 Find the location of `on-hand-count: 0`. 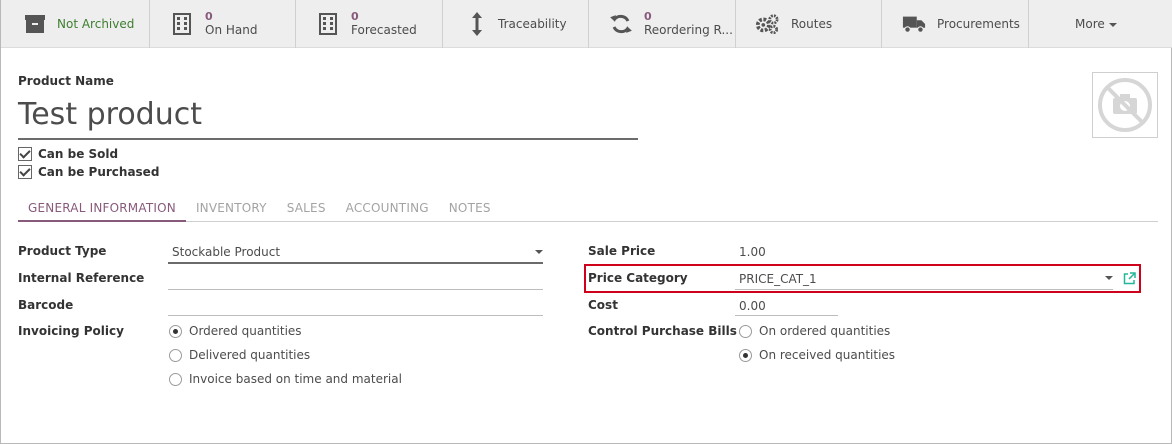

on-hand-count: 0 is located at coordinates (209, 16).